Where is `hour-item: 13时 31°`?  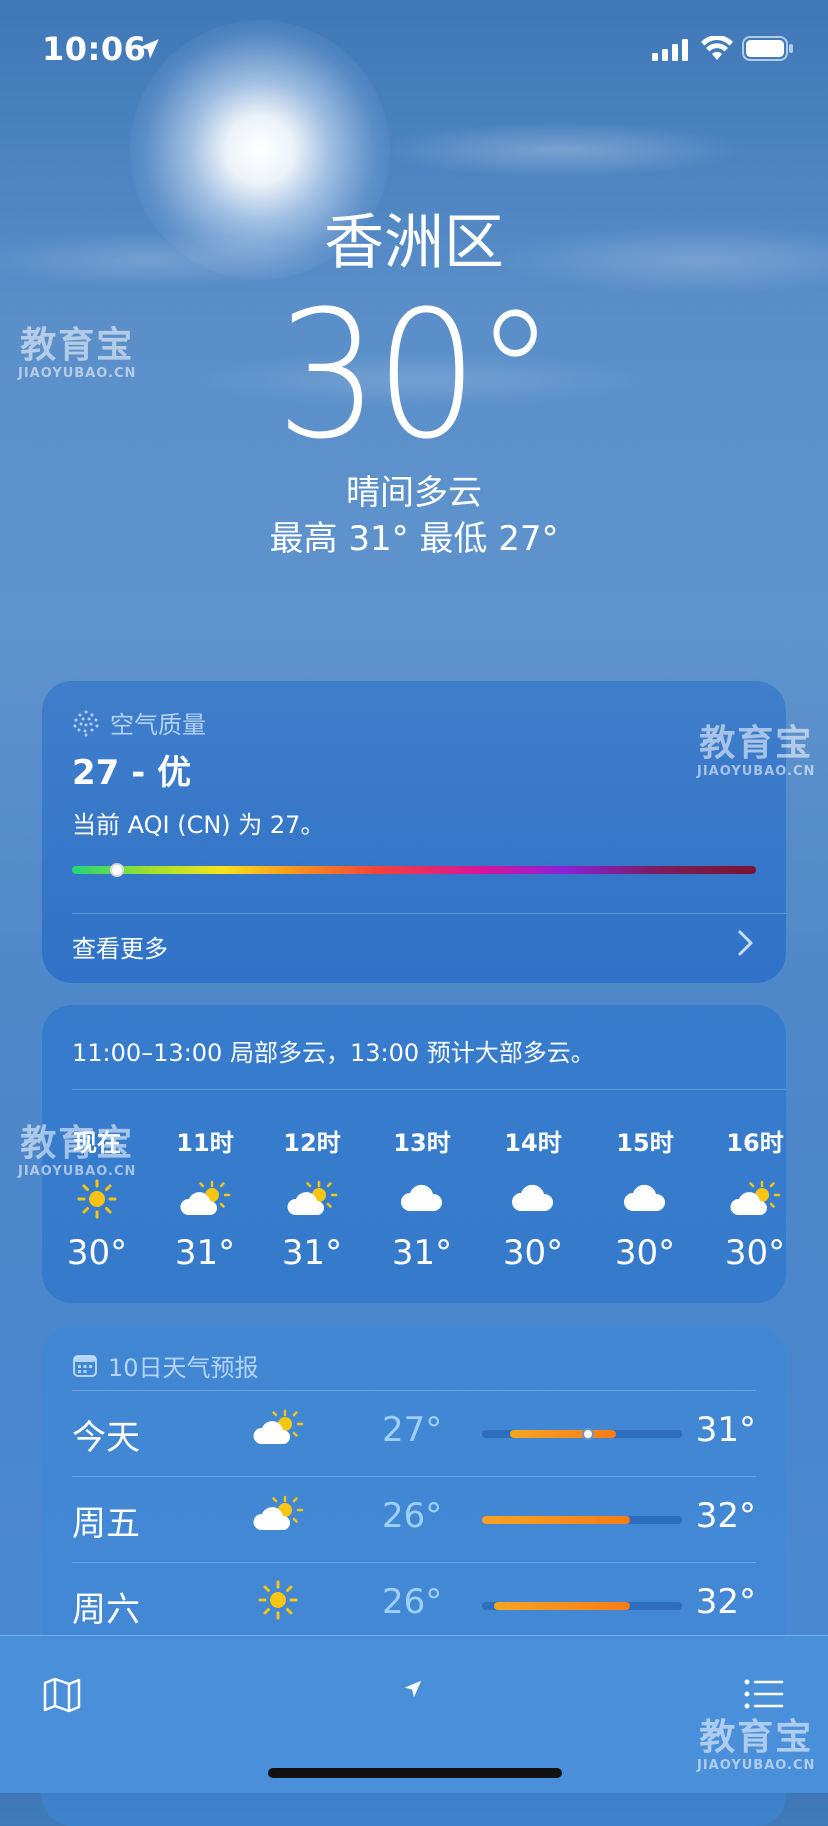 hour-item: 13时 31° is located at coordinates (422, 1198).